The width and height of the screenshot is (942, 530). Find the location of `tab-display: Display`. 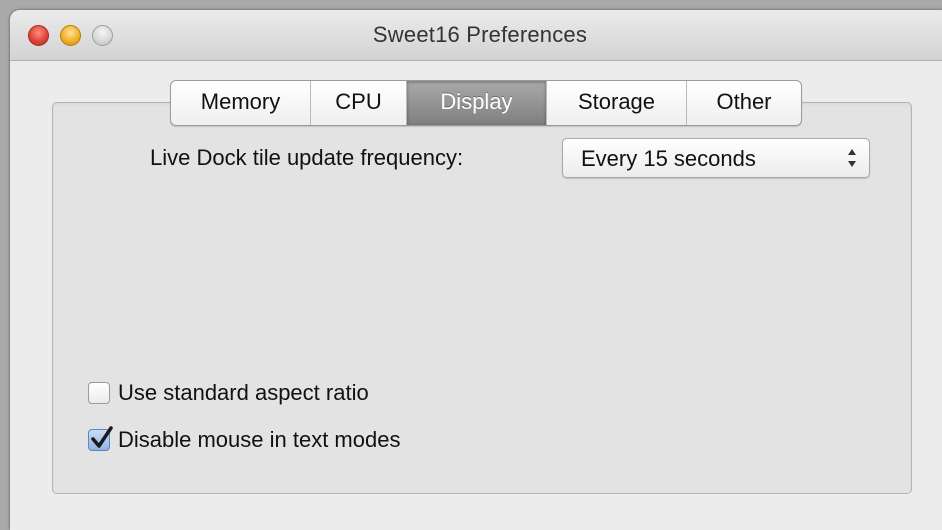

tab-display: Display is located at coordinates (477, 103).